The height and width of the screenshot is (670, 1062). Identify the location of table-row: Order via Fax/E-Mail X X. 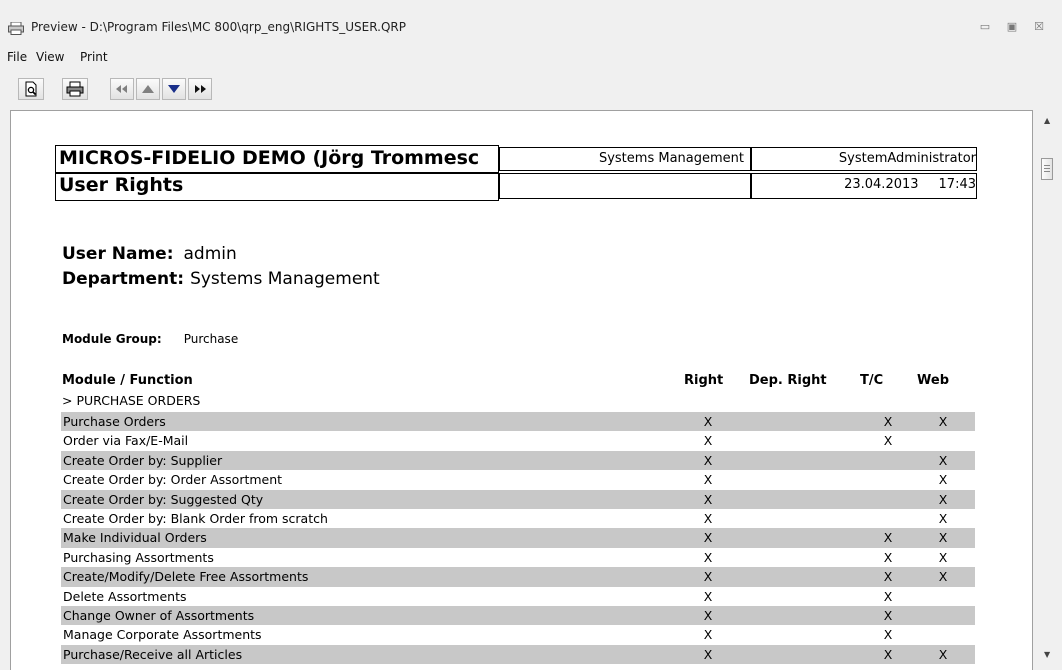
(518, 440).